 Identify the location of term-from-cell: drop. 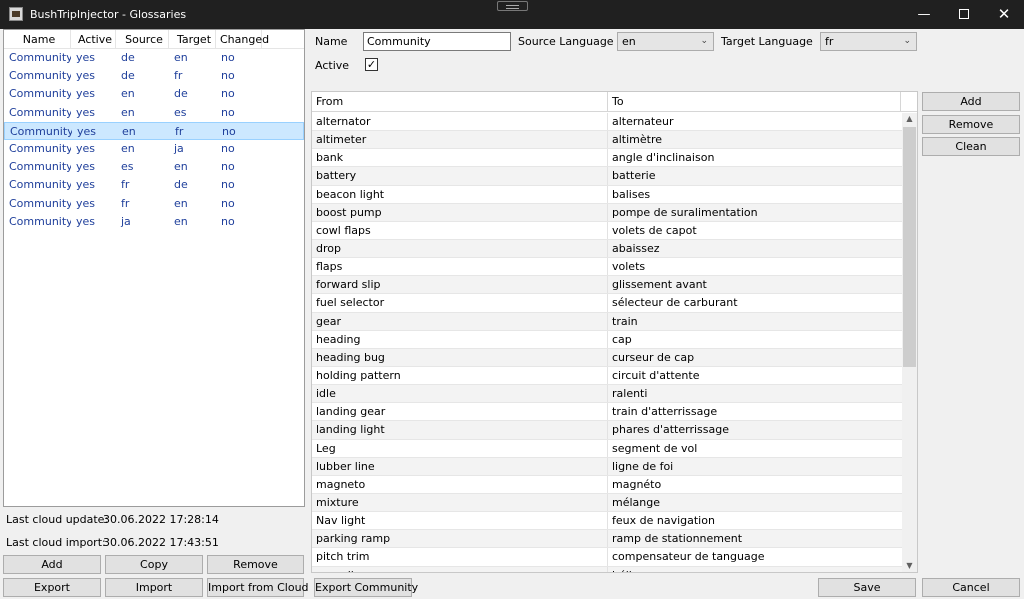
(460, 248).